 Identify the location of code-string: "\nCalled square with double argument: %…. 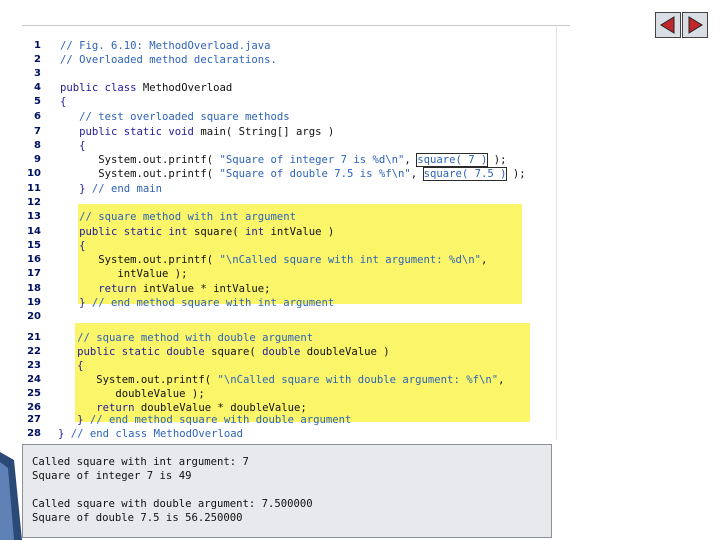
(358, 380).